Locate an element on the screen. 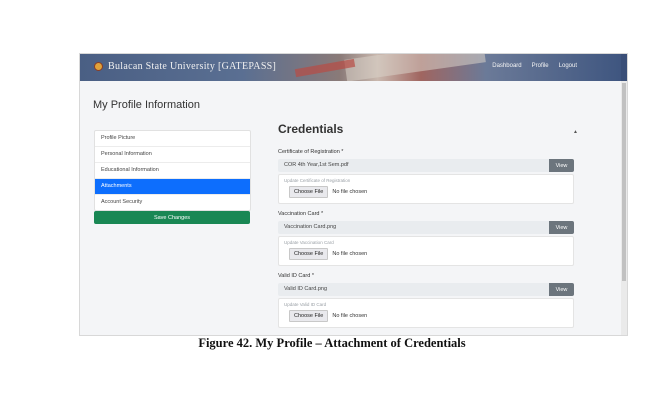 This screenshot has width=664, height=410. scrollbar-thumb is located at coordinates (624, 182).